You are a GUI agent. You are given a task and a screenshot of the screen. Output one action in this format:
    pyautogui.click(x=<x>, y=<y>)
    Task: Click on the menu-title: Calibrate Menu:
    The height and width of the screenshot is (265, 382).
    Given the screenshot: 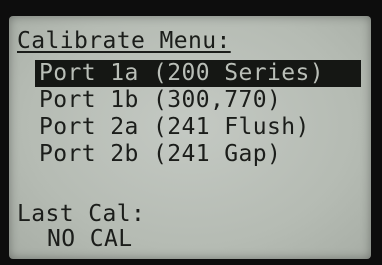 What is the action you would take?
    pyautogui.click(x=124, y=41)
    